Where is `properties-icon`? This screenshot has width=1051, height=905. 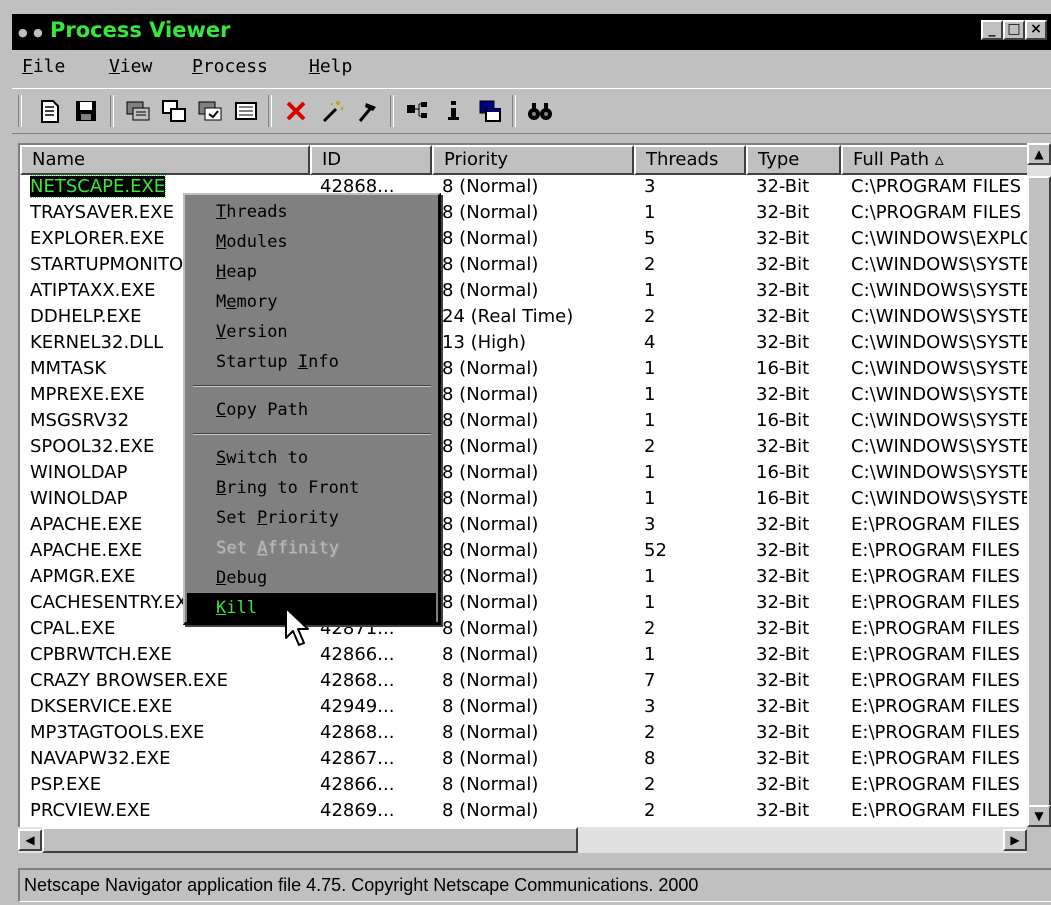 properties-icon is located at coordinates (210, 111).